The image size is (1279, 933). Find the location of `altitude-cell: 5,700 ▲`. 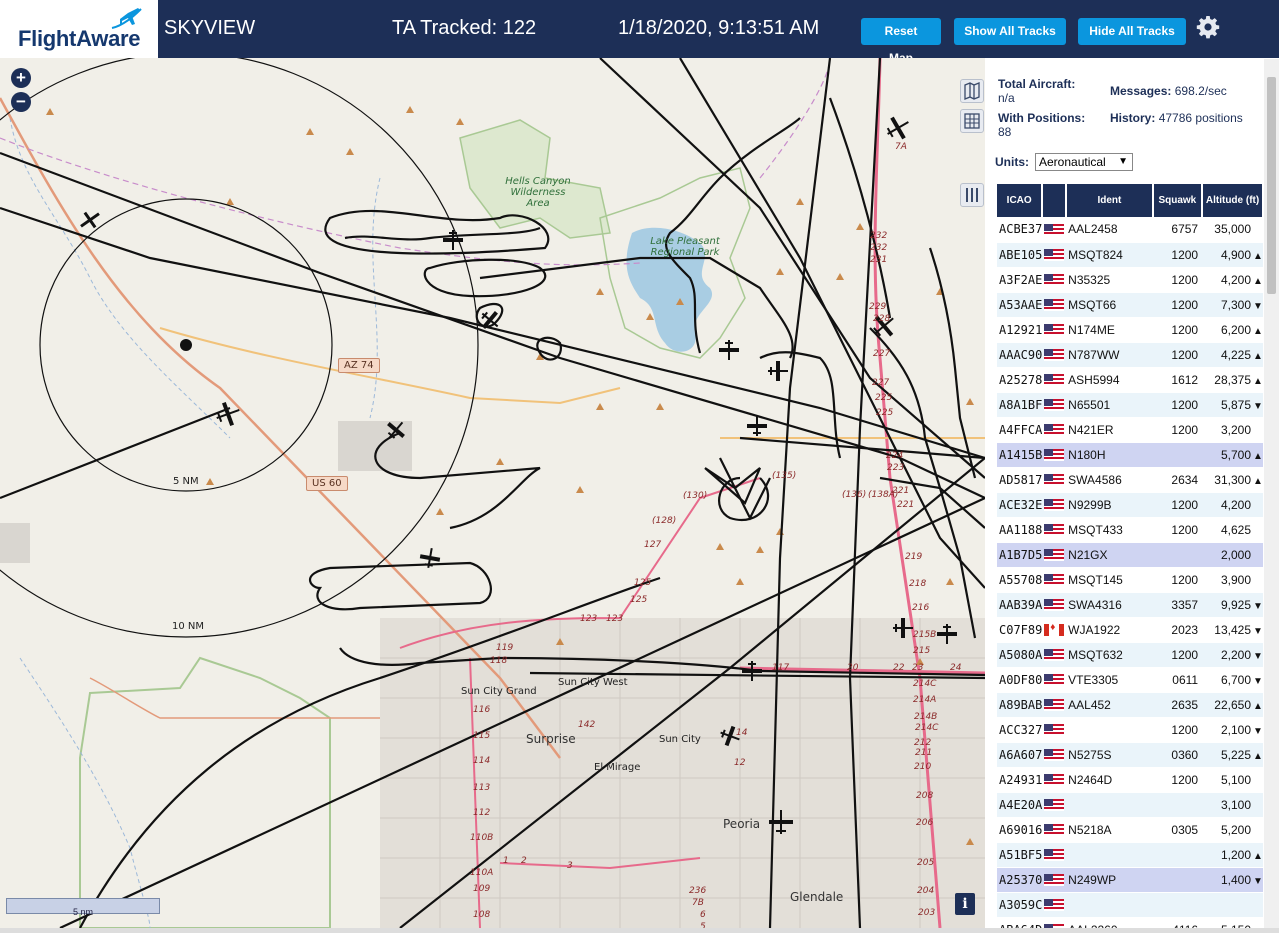

altitude-cell: 5,700 ▲ is located at coordinates (1232, 455).